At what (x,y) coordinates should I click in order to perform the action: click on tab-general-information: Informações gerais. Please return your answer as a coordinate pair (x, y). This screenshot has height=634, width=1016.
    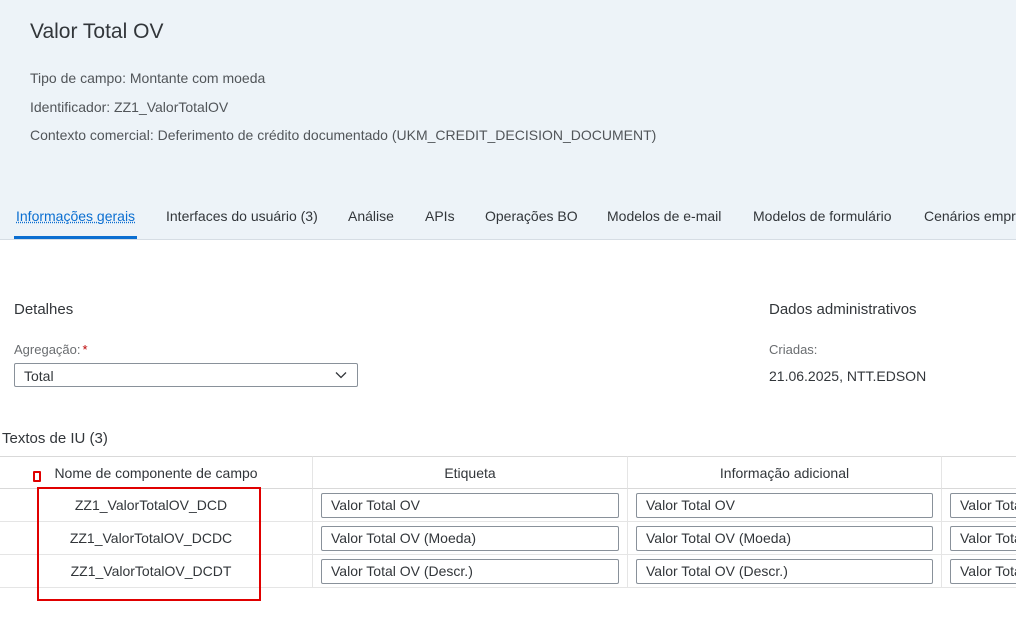
    Looking at the image, I should click on (75, 216).